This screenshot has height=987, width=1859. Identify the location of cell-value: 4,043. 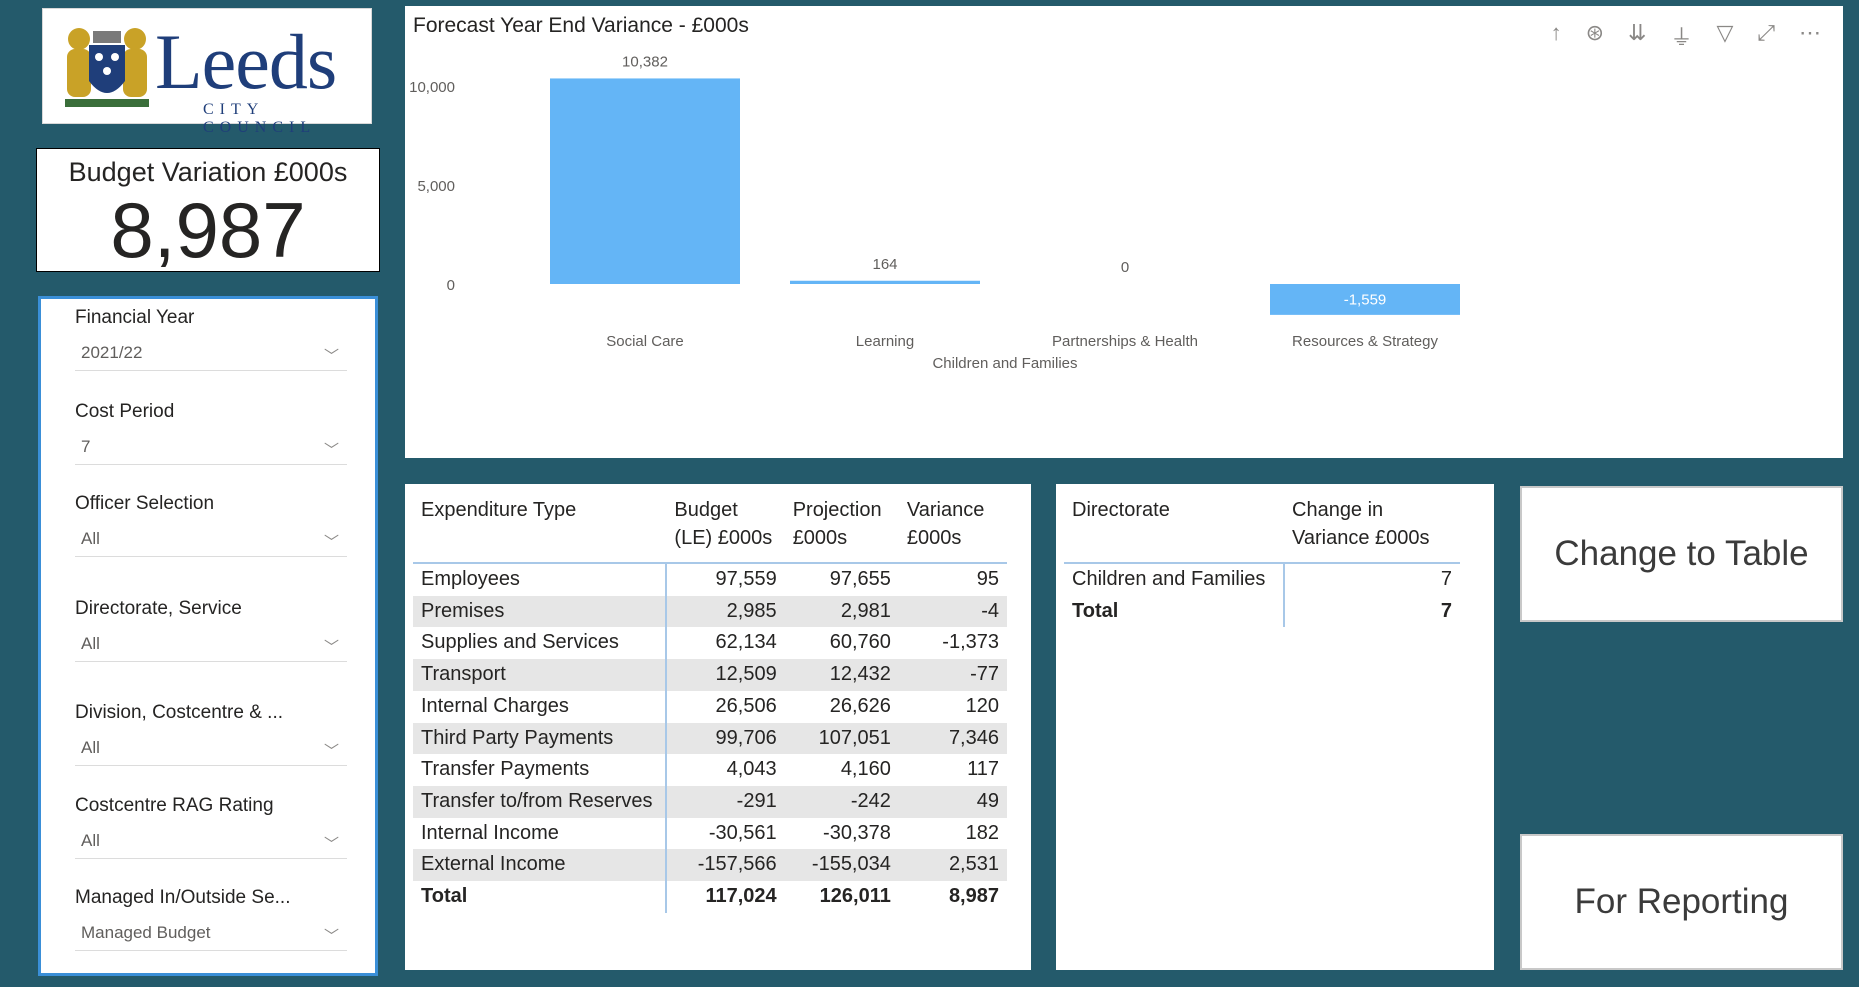
(751, 769).